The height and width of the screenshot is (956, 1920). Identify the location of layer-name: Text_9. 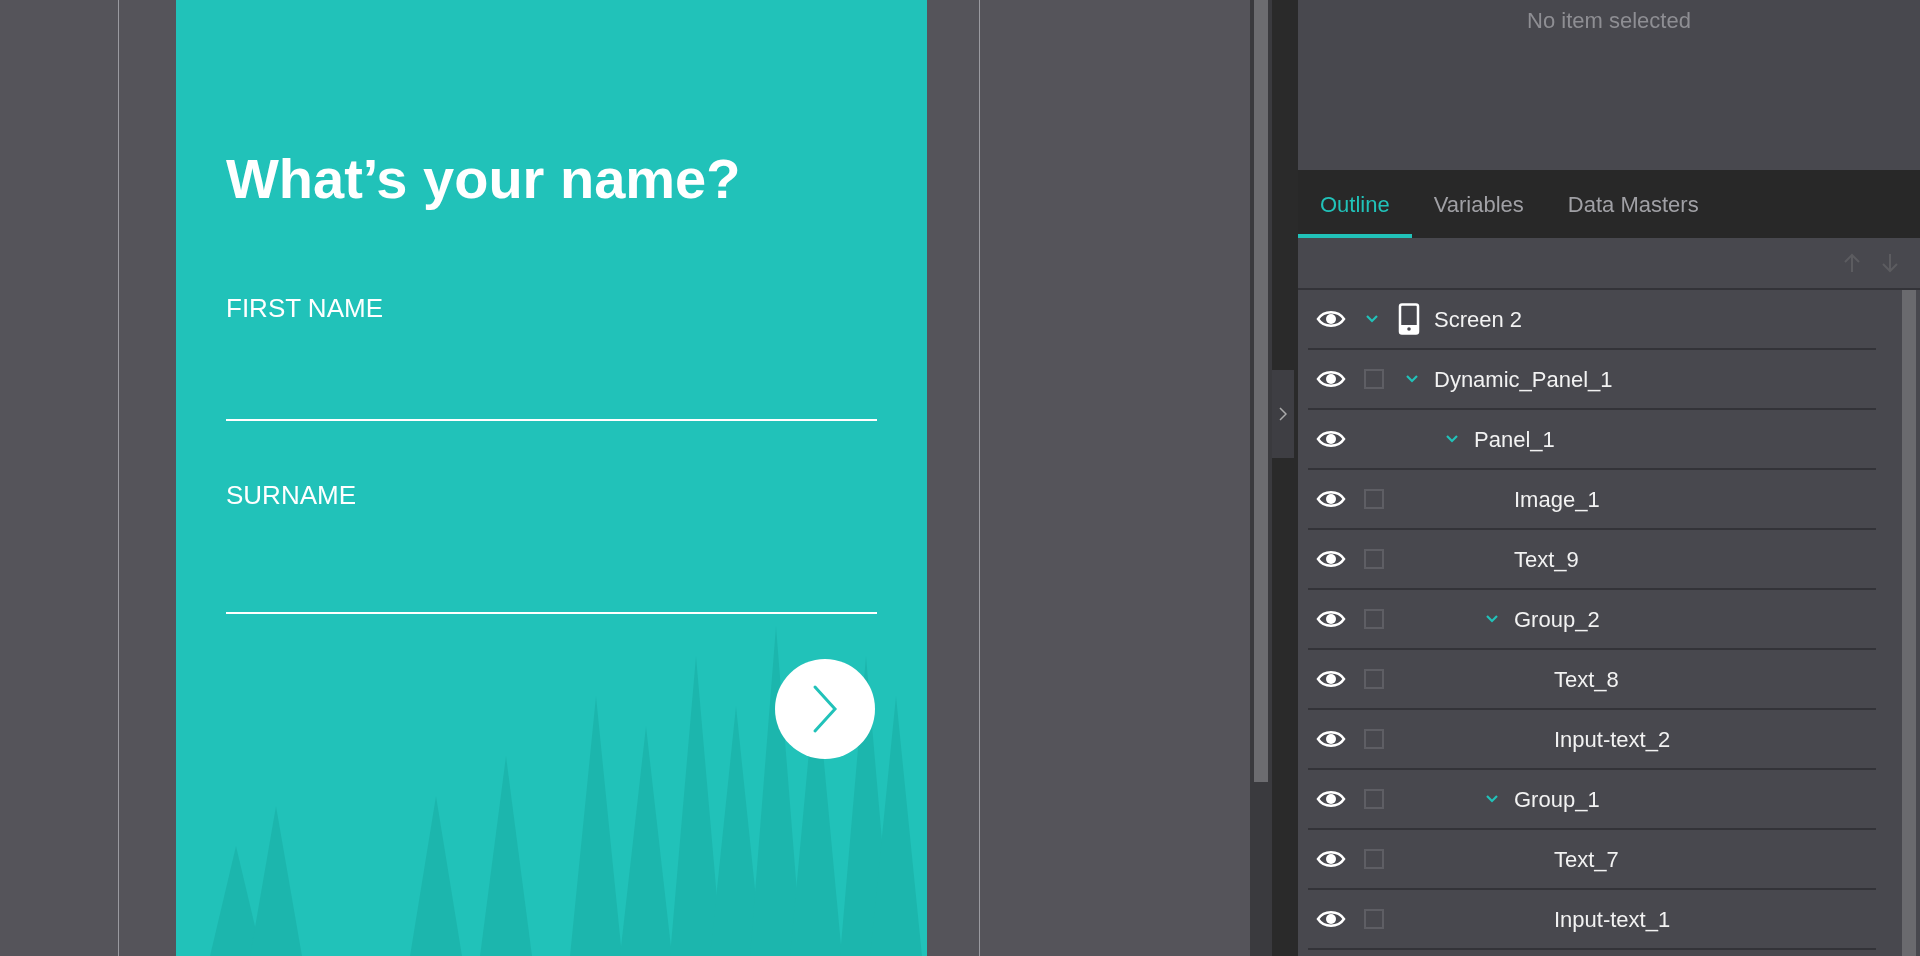
(1546, 559).